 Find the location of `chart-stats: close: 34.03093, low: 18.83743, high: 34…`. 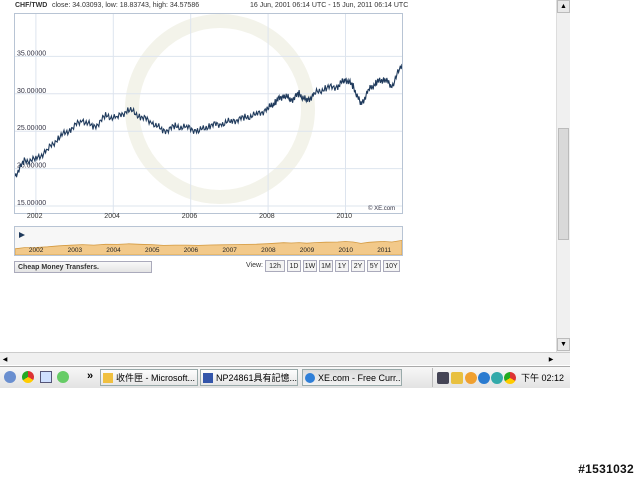

chart-stats: close: 34.03093, low: 18.83743, high: 34… is located at coordinates (126, 5).